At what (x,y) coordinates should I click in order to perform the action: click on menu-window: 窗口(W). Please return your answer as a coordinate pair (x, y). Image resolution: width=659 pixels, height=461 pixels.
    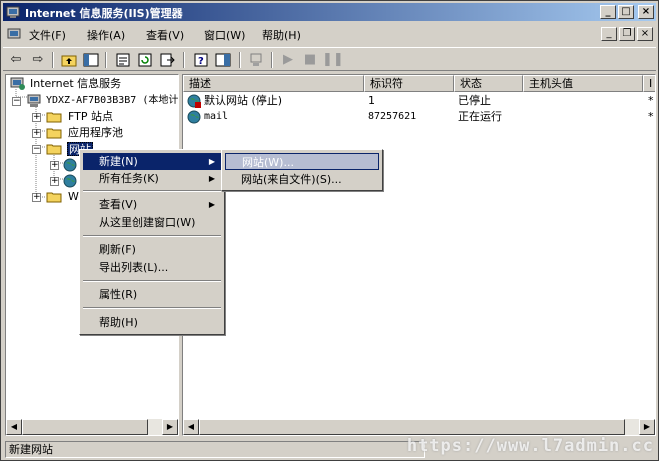
    Looking at the image, I should click on (224, 35).